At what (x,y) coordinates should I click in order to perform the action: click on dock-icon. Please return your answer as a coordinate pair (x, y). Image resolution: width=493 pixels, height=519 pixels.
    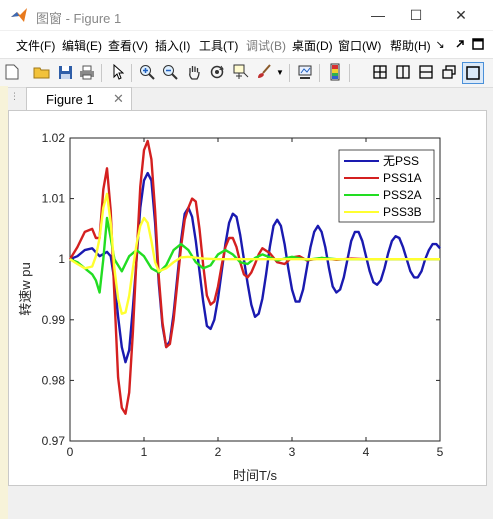
    Looking at the image, I should click on (478, 44).